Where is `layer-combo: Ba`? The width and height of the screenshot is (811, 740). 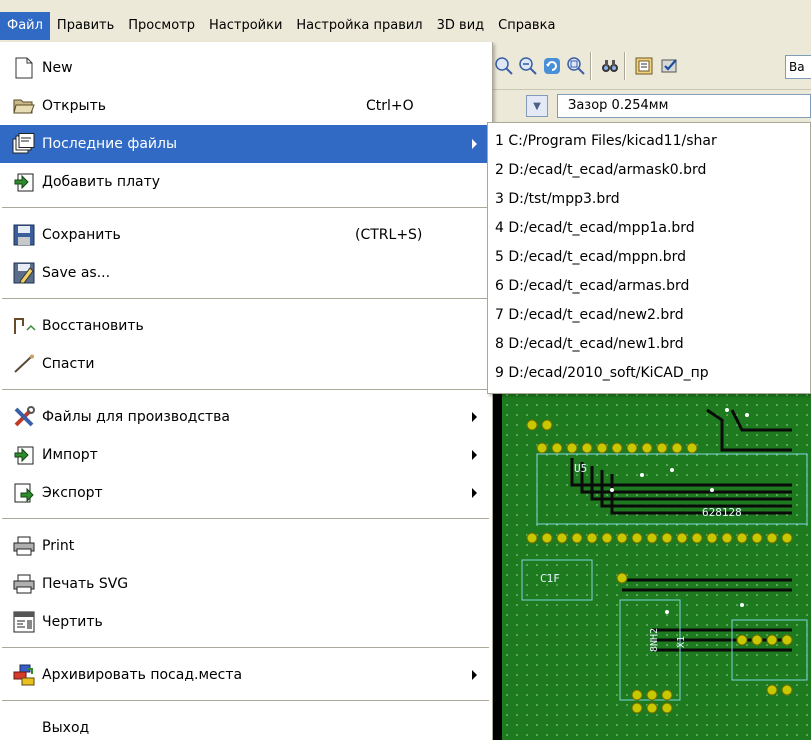 layer-combo: Ba is located at coordinates (798, 67).